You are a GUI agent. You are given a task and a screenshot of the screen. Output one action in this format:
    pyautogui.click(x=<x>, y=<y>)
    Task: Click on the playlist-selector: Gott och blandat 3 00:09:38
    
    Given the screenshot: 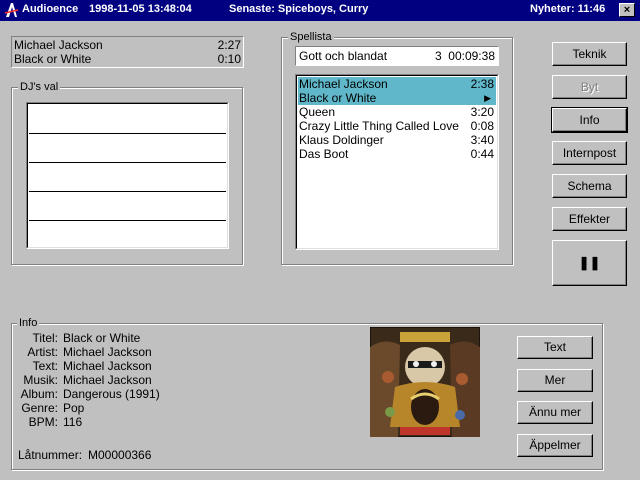 What is the action you would take?
    pyautogui.click(x=397, y=56)
    